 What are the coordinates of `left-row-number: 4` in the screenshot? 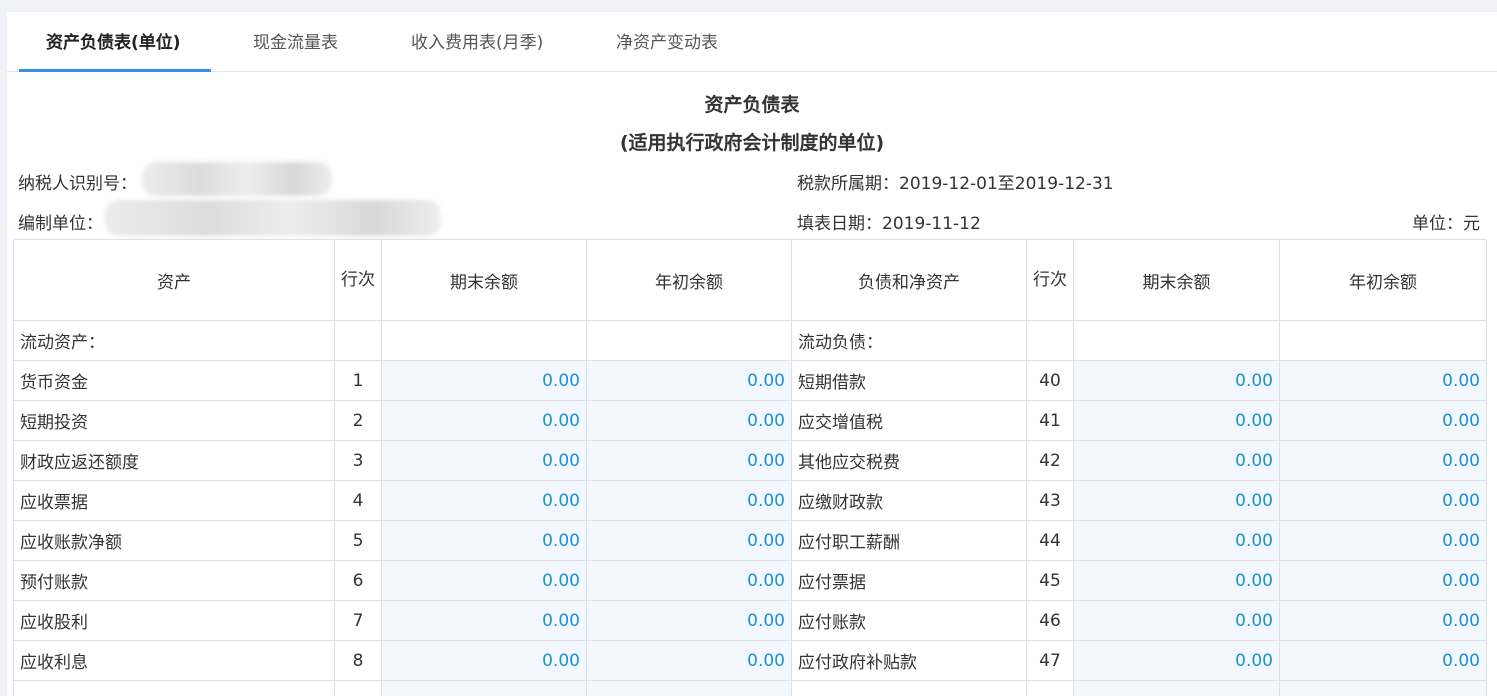 It's located at (358, 500).